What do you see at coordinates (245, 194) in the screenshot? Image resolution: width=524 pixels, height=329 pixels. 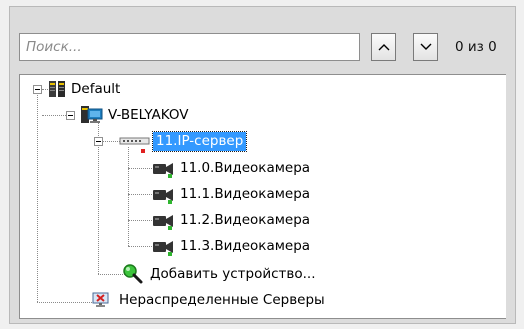 I see `tree-item-camera: 11.1.Видеокамера` at bounding box center [245, 194].